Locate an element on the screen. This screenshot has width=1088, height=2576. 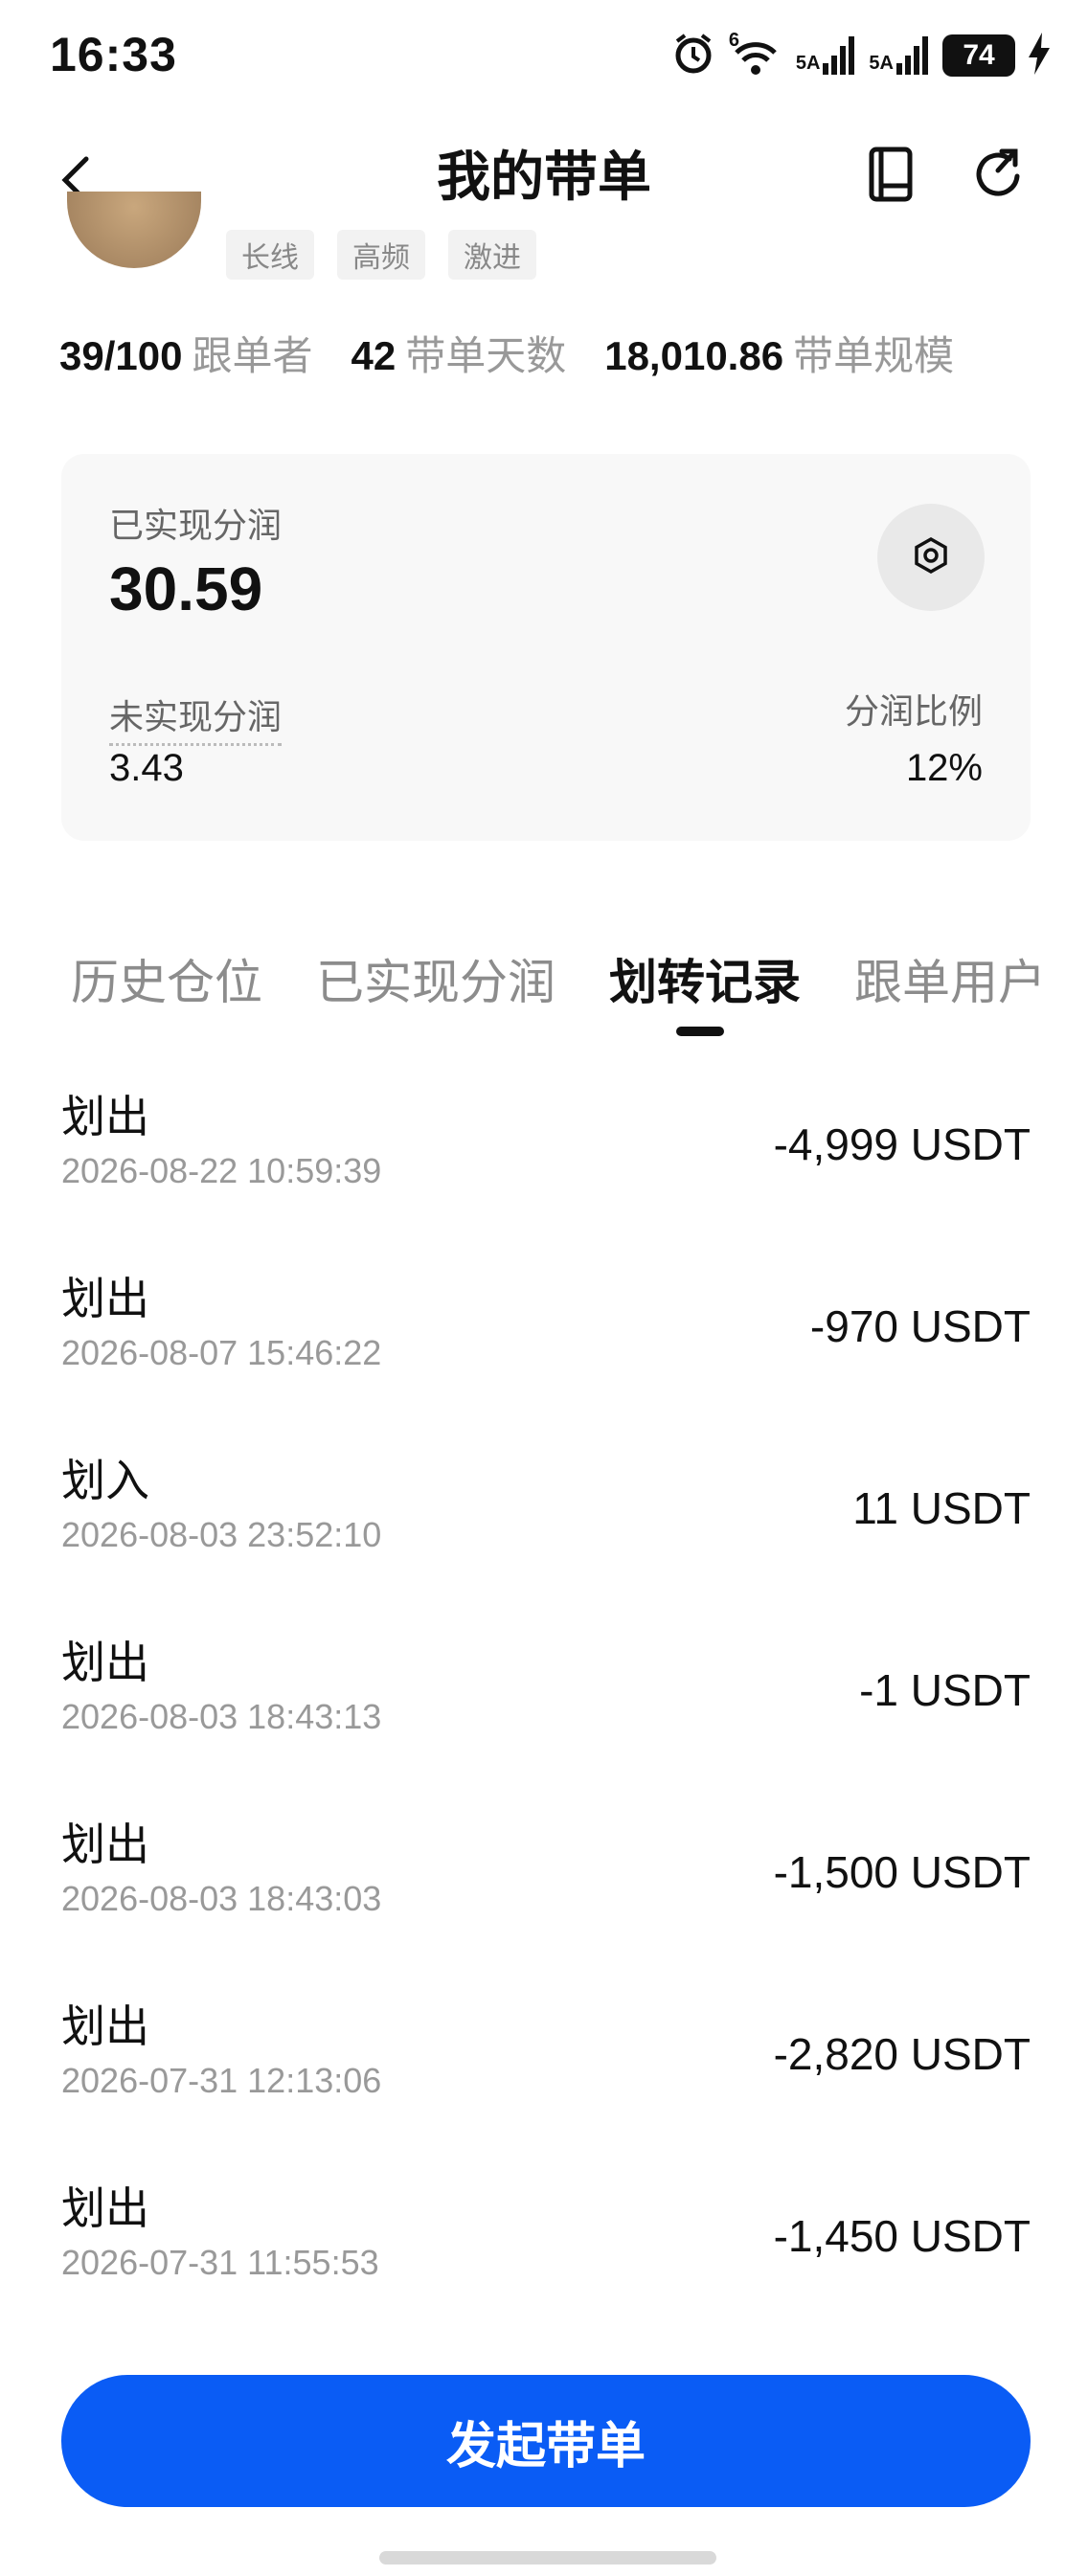
unrealized-profit-value: 3.43 is located at coordinates (146, 768).